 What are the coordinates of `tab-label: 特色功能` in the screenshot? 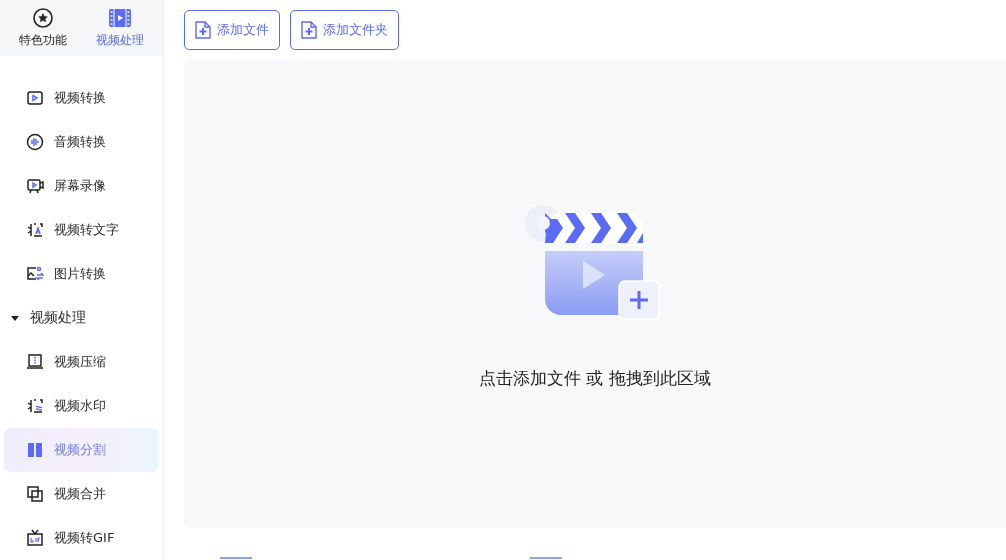 It's located at (42, 40).